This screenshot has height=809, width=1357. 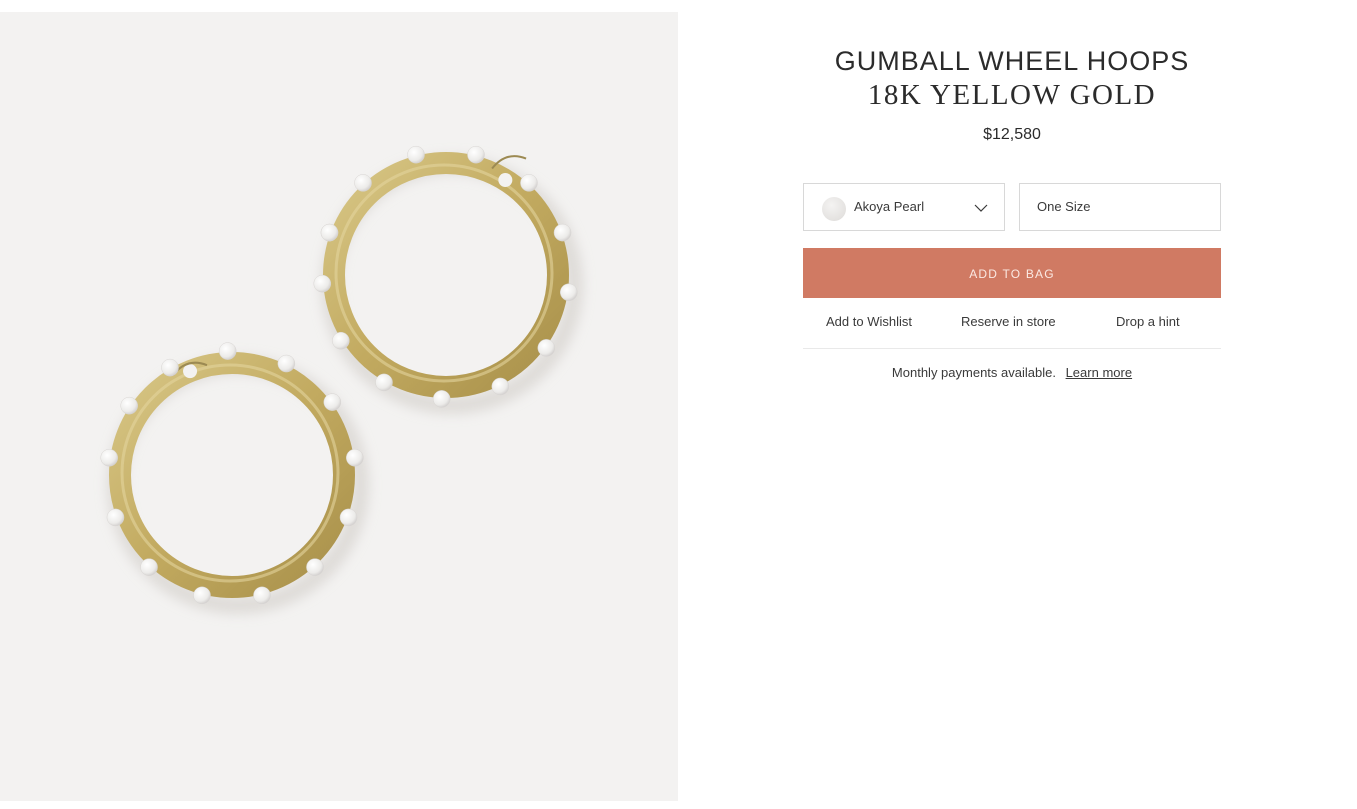 What do you see at coordinates (1099, 372) in the screenshot?
I see `learn-more-link: Learn more` at bounding box center [1099, 372].